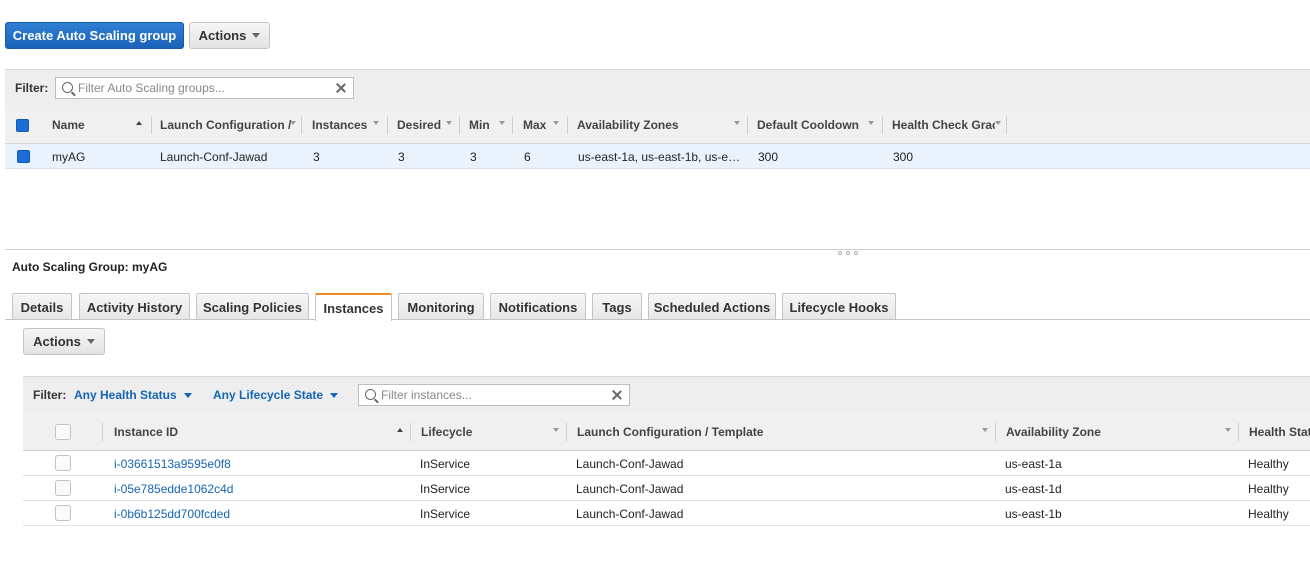 This screenshot has height=570, width=1310. What do you see at coordinates (32, 88) in the screenshot?
I see `asg-filter-label: Filter:` at bounding box center [32, 88].